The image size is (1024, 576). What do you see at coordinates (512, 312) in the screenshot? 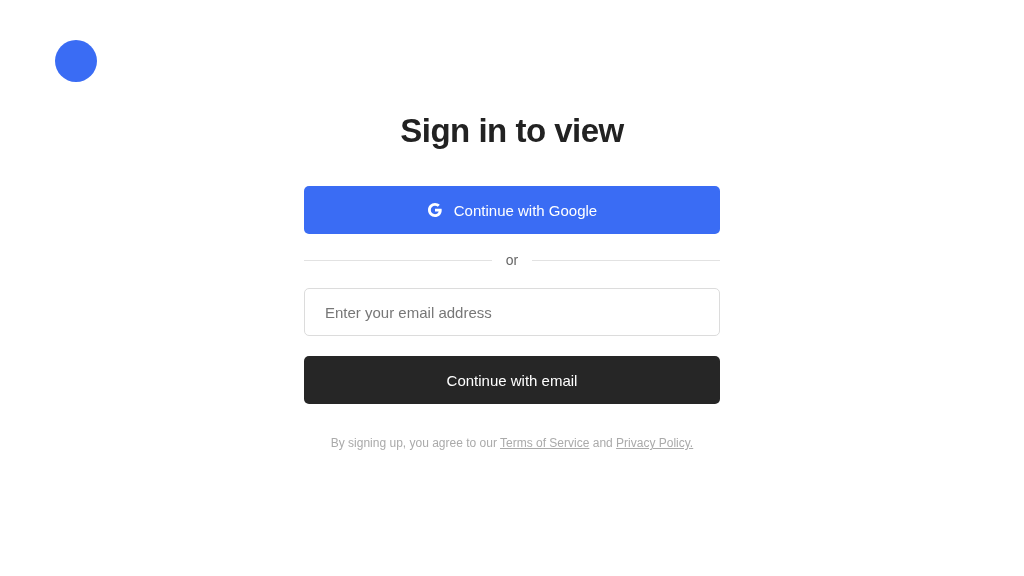
I see `email-field: Enter your email address` at bounding box center [512, 312].